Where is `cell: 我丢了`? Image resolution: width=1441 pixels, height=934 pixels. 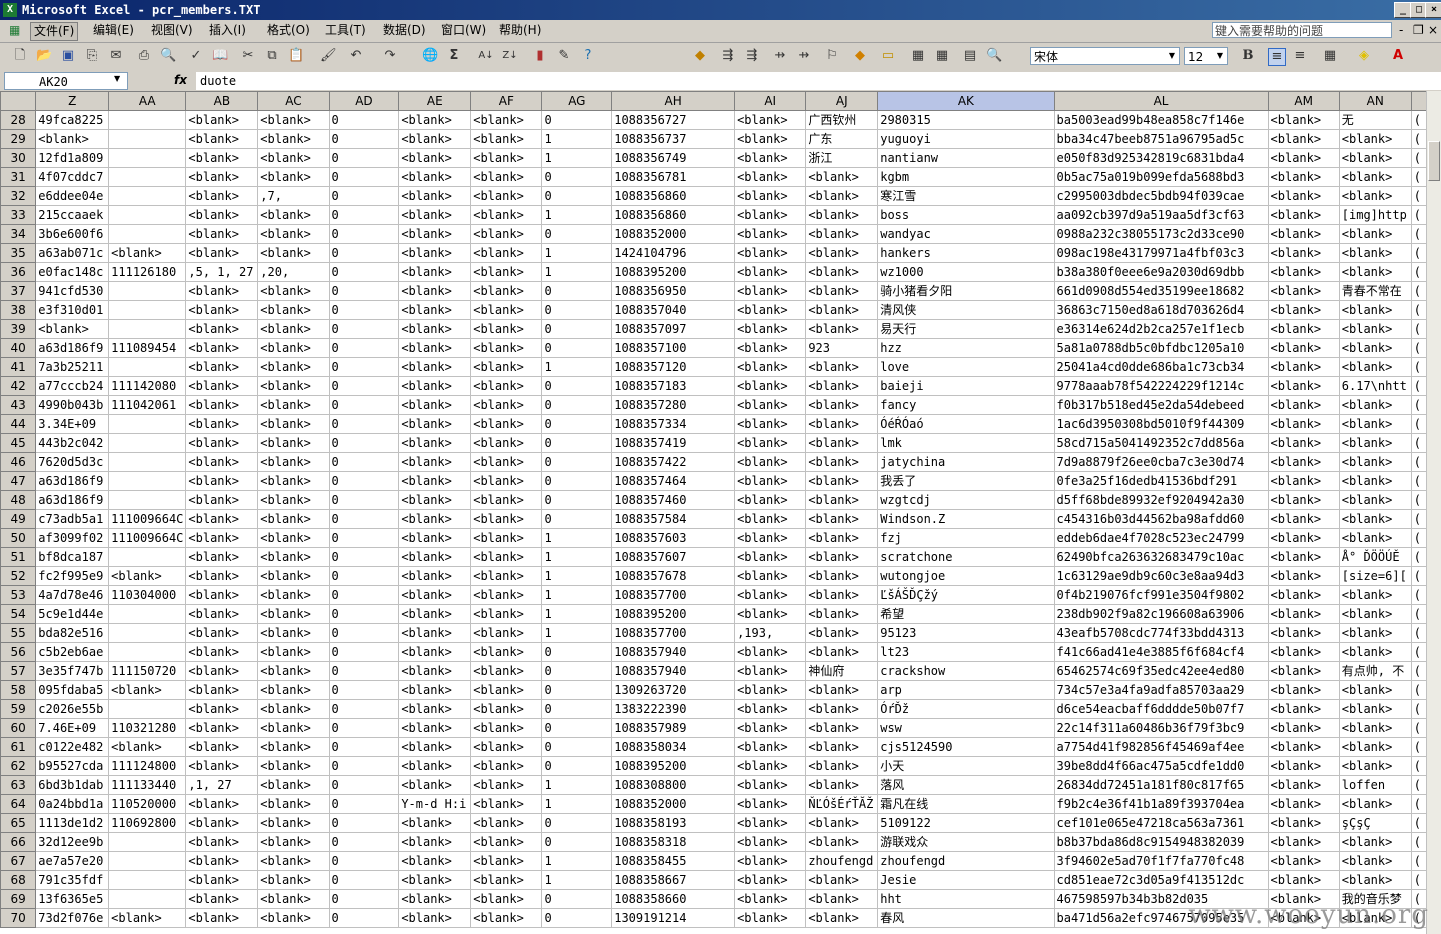 cell: 我丢了 is located at coordinates (966, 481).